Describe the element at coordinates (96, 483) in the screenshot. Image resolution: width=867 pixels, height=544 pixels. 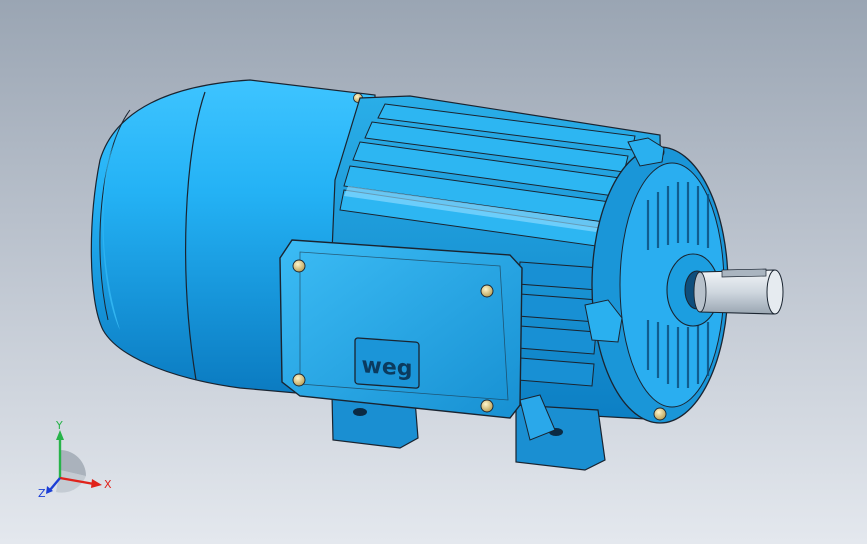
I see `x-axis-arrow-icon` at that location.